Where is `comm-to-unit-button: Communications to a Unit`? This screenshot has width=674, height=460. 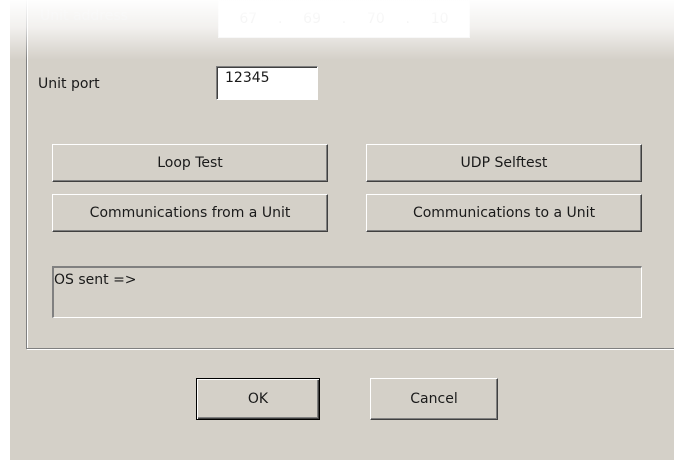 comm-to-unit-button: Communications to a Unit is located at coordinates (504, 213).